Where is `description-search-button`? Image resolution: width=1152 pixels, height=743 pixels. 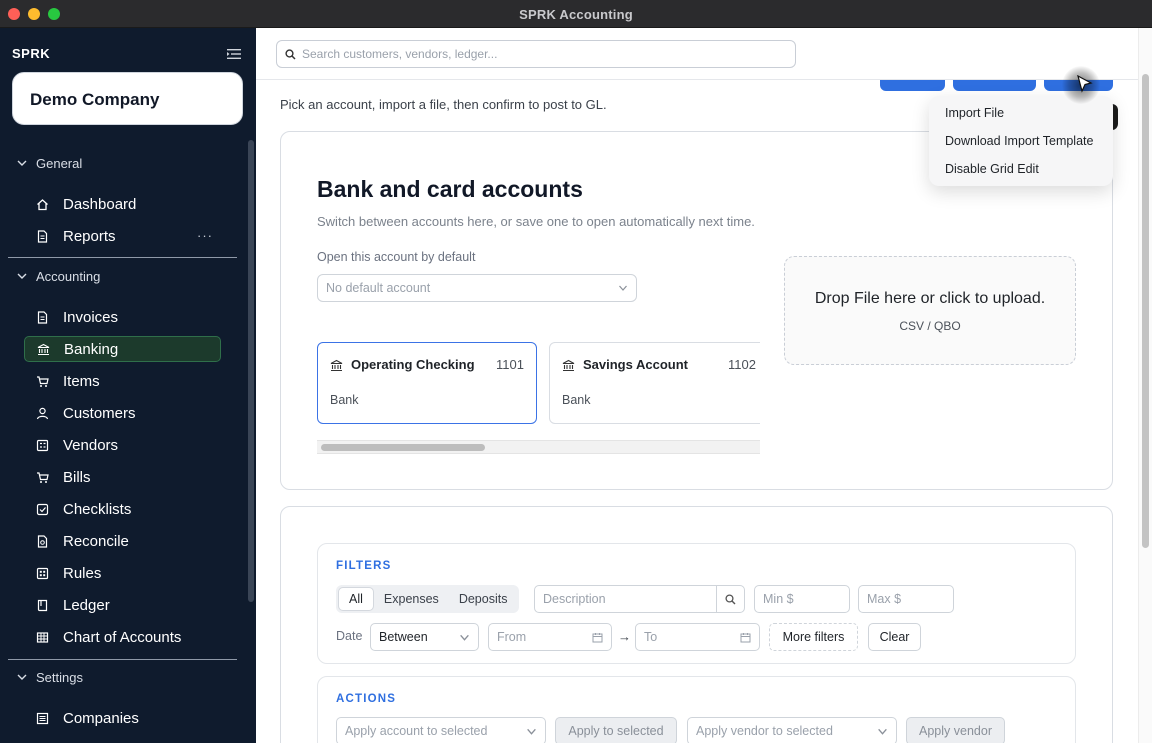
description-search-button is located at coordinates (730, 599).